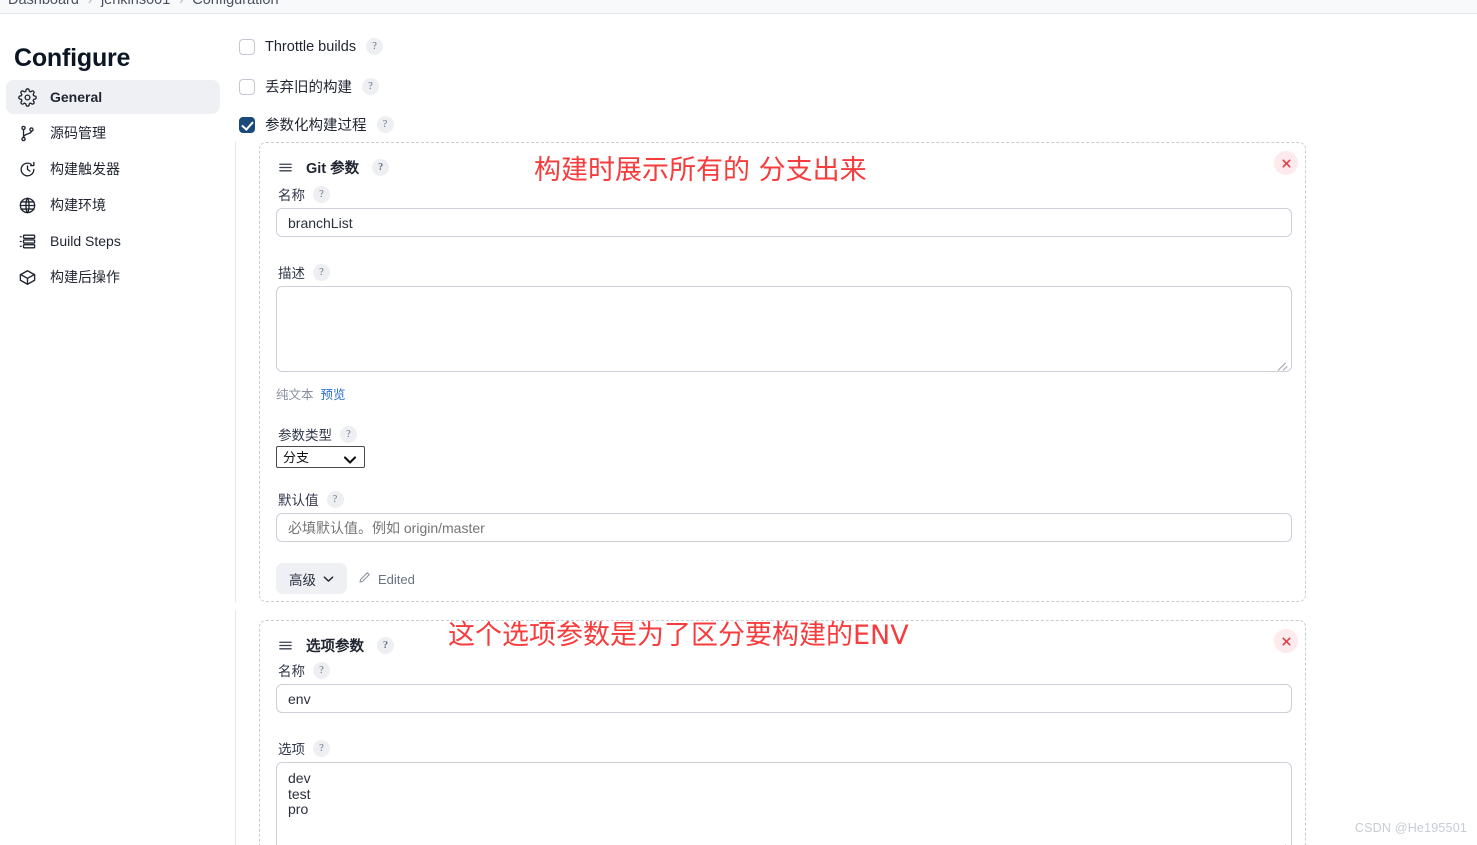 The width and height of the screenshot is (1477, 845). Describe the element at coordinates (700, 170) in the screenshot. I see `annotation-git-parameter: 构建时展示所有的 分支出来` at that location.